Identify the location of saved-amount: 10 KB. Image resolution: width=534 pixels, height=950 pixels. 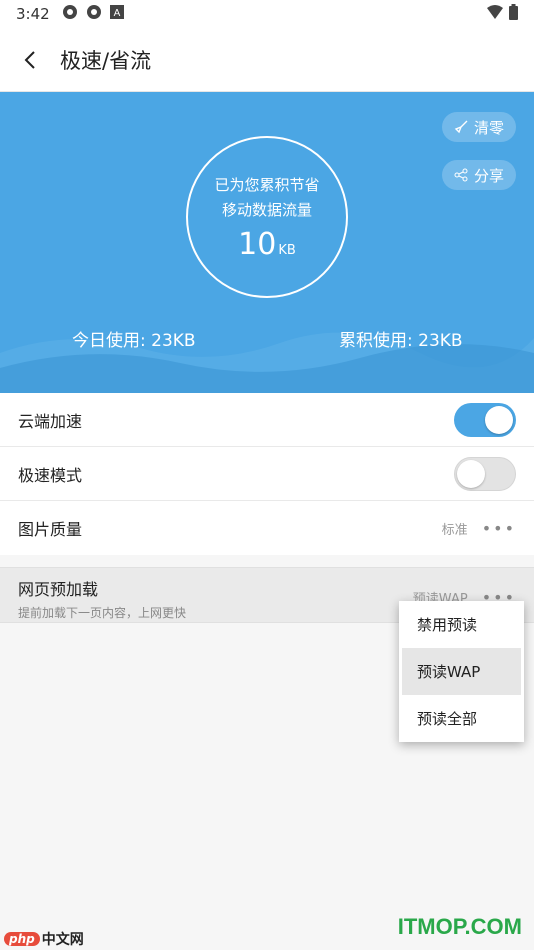
(267, 244).